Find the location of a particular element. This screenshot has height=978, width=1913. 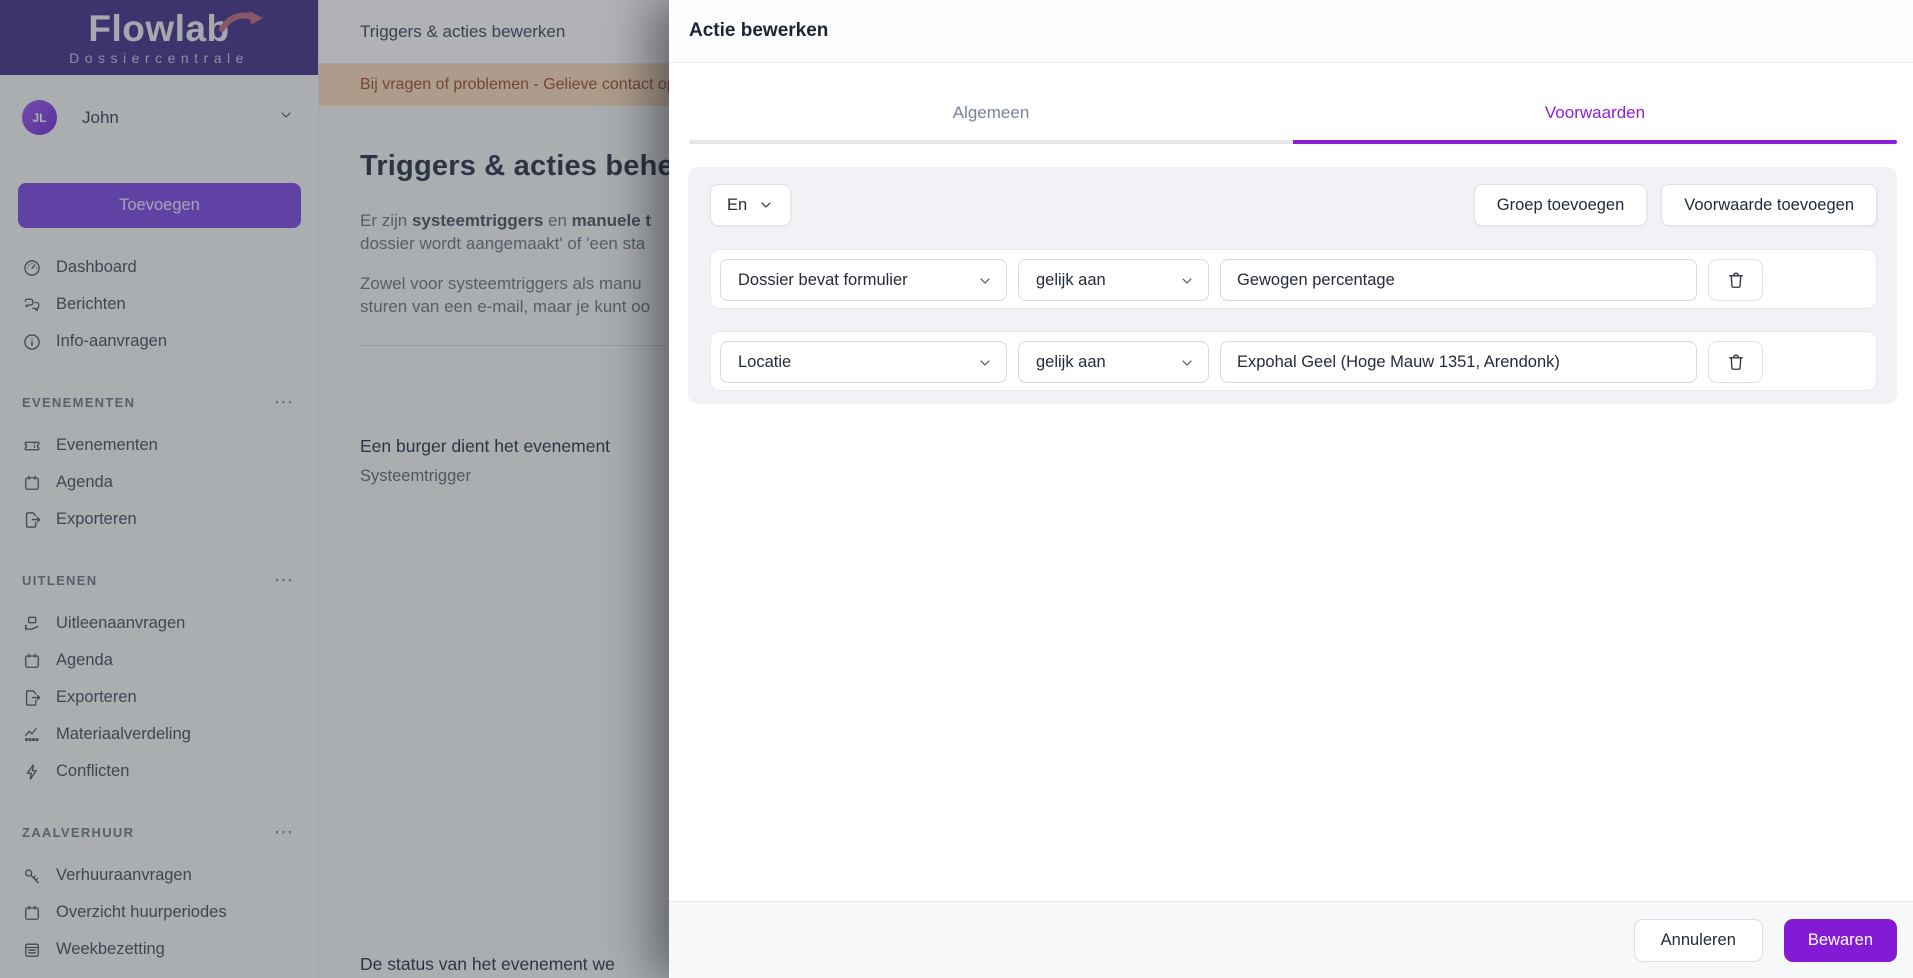

modal-header: Actie bewerken is located at coordinates (1291, 31).